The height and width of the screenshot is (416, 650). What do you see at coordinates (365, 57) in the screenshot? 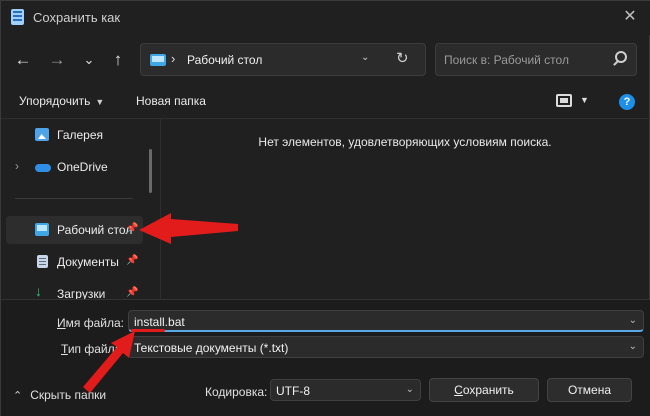
I see `address-dropdown-button: ⌄` at bounding box center [365, 57].